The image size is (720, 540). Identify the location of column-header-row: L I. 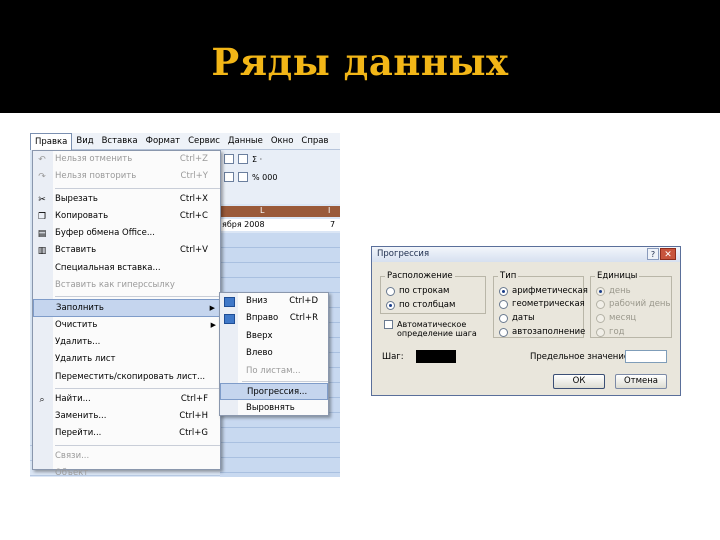
(280, 211).